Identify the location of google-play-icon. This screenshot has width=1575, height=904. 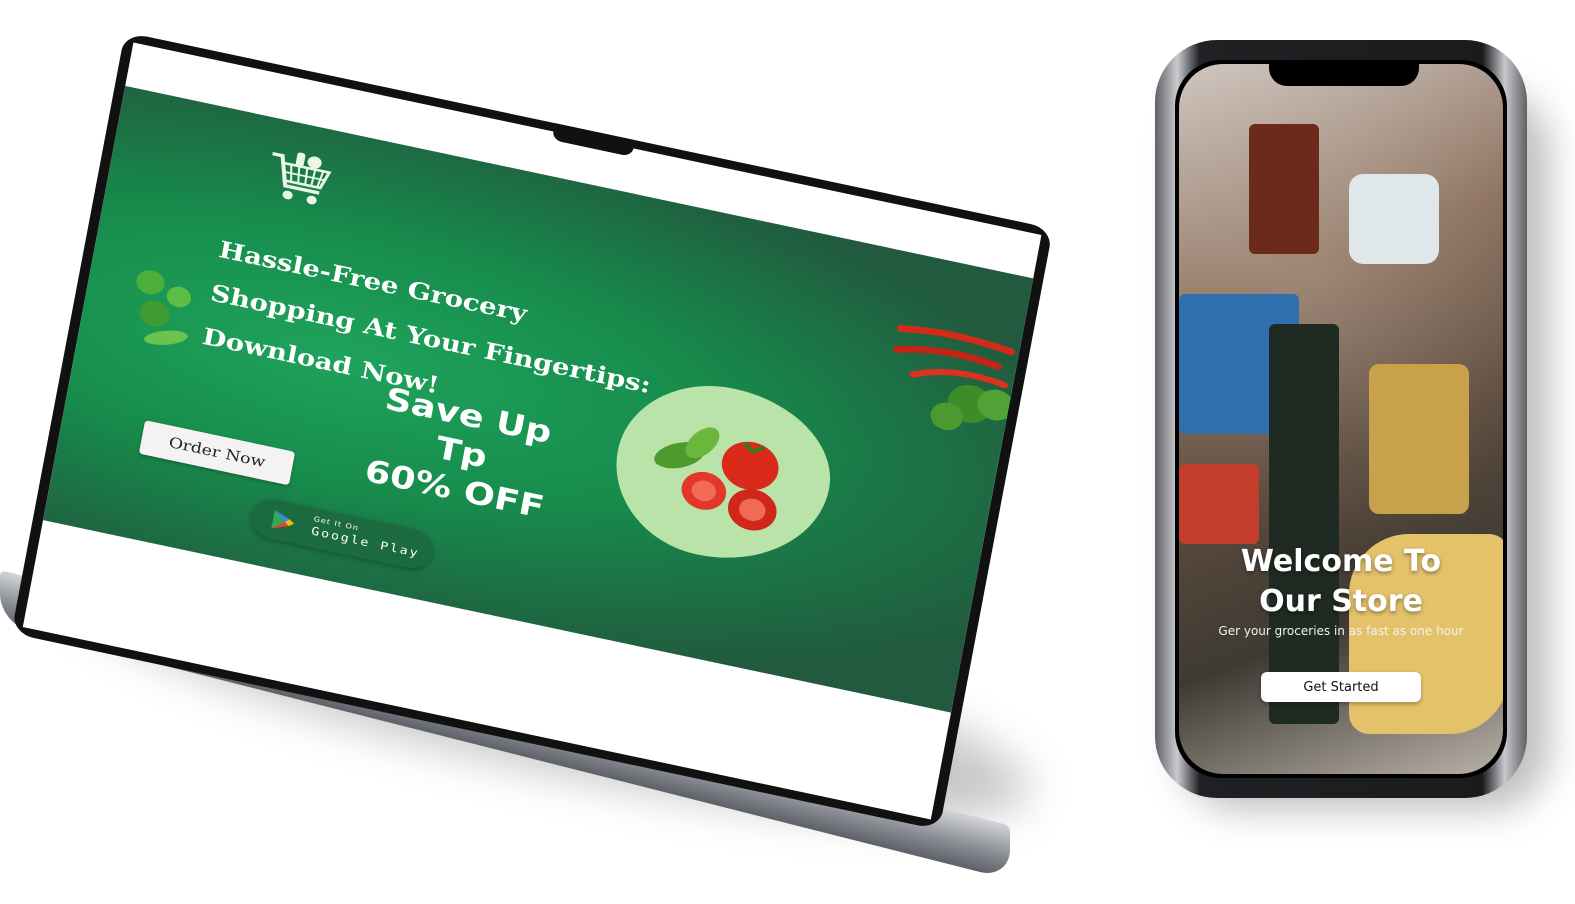
(283, 519).